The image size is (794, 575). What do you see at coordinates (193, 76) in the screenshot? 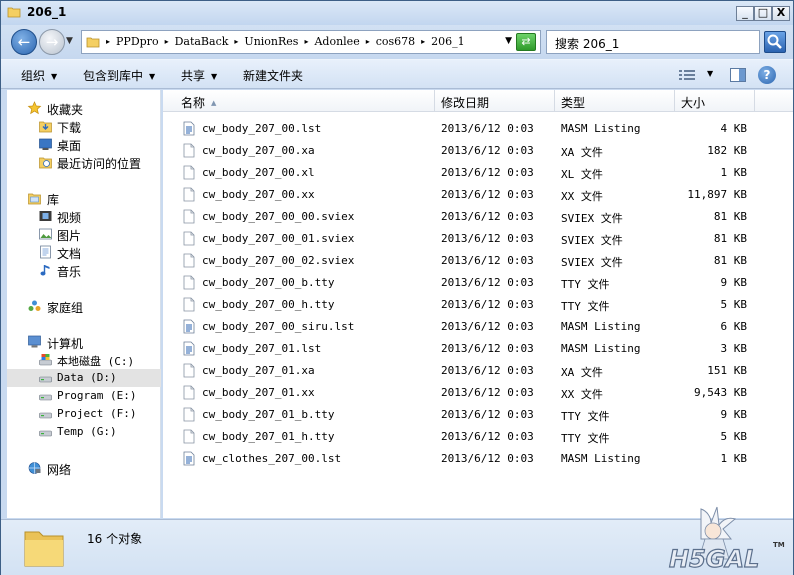
I see `share-label: 共享` at bounding box center [193, 76].